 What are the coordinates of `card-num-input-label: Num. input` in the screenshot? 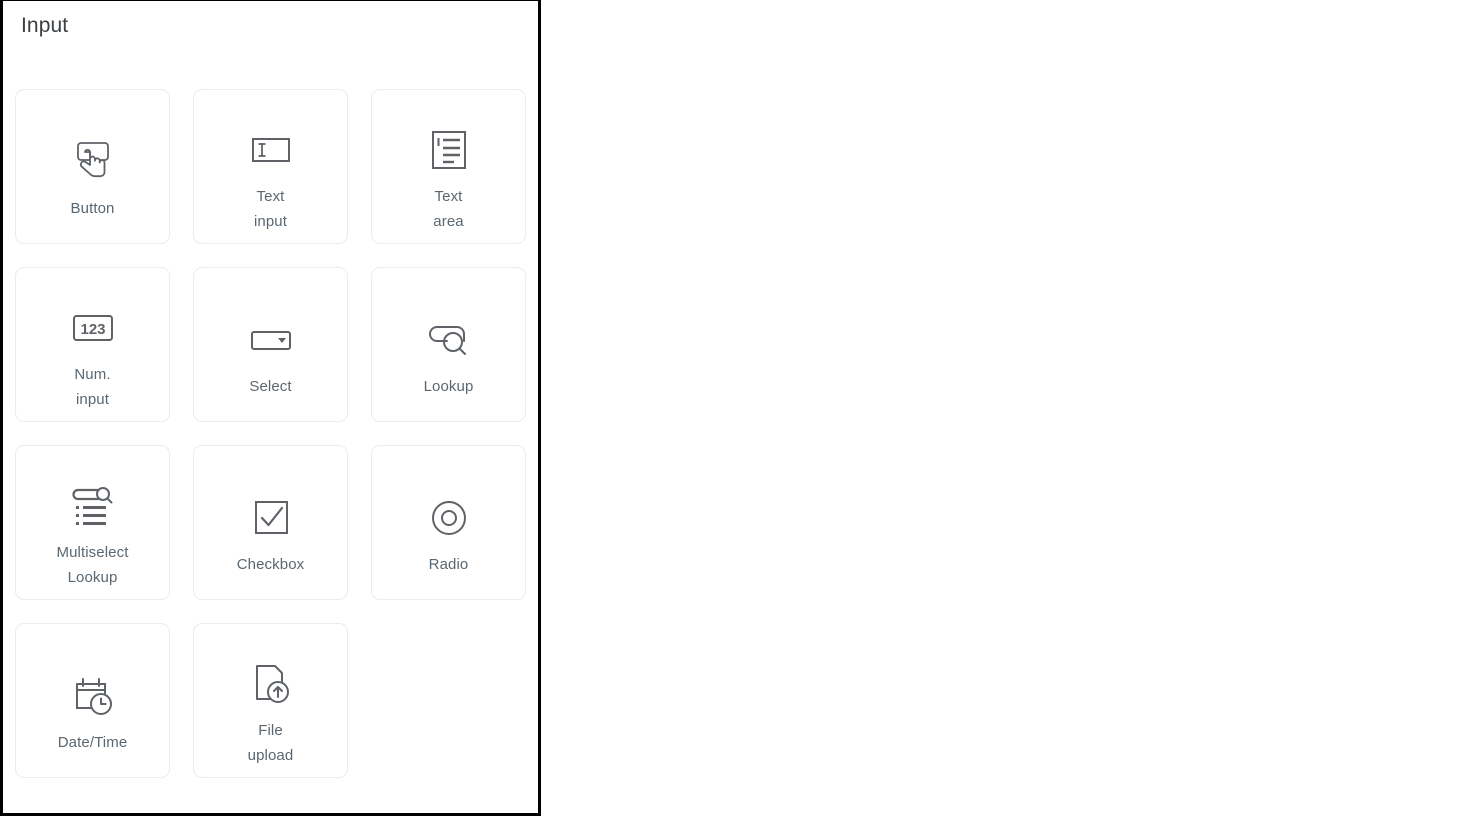 It's located at (92, 386).